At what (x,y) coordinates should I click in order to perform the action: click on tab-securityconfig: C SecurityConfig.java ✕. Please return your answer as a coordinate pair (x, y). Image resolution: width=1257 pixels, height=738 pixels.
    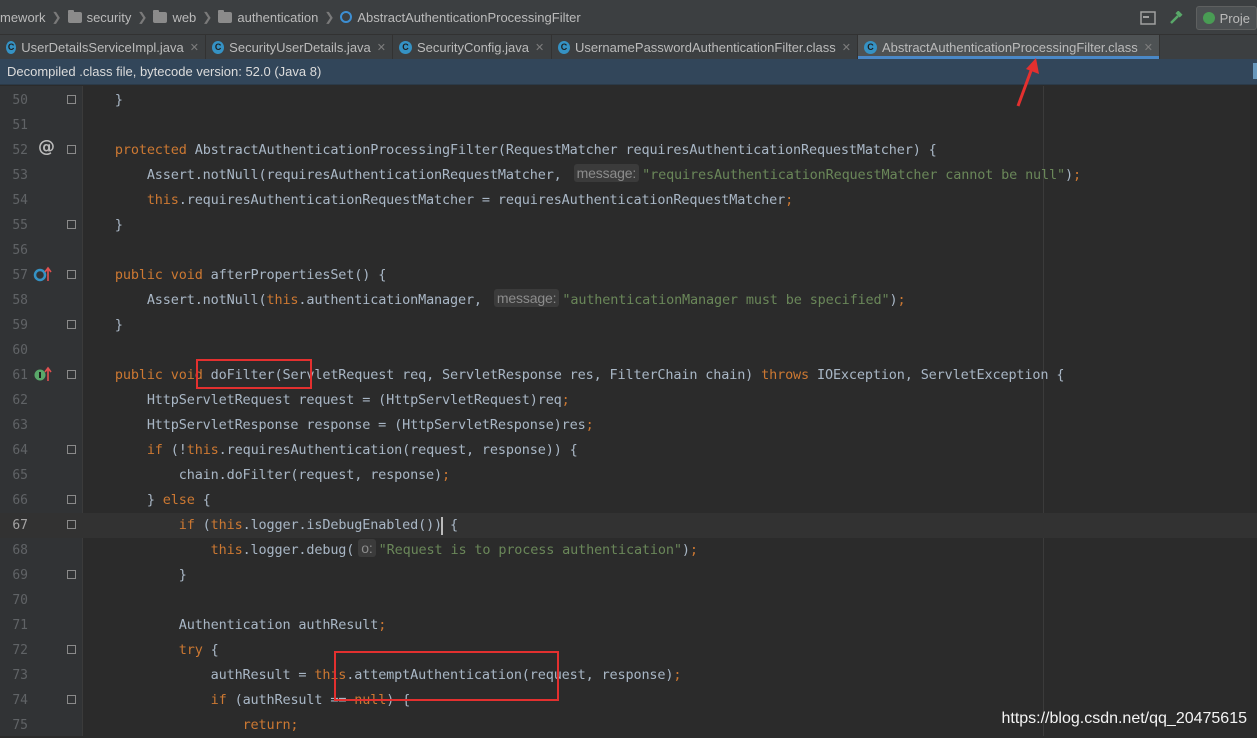
    Looking at the image, I should click on (472, 47).